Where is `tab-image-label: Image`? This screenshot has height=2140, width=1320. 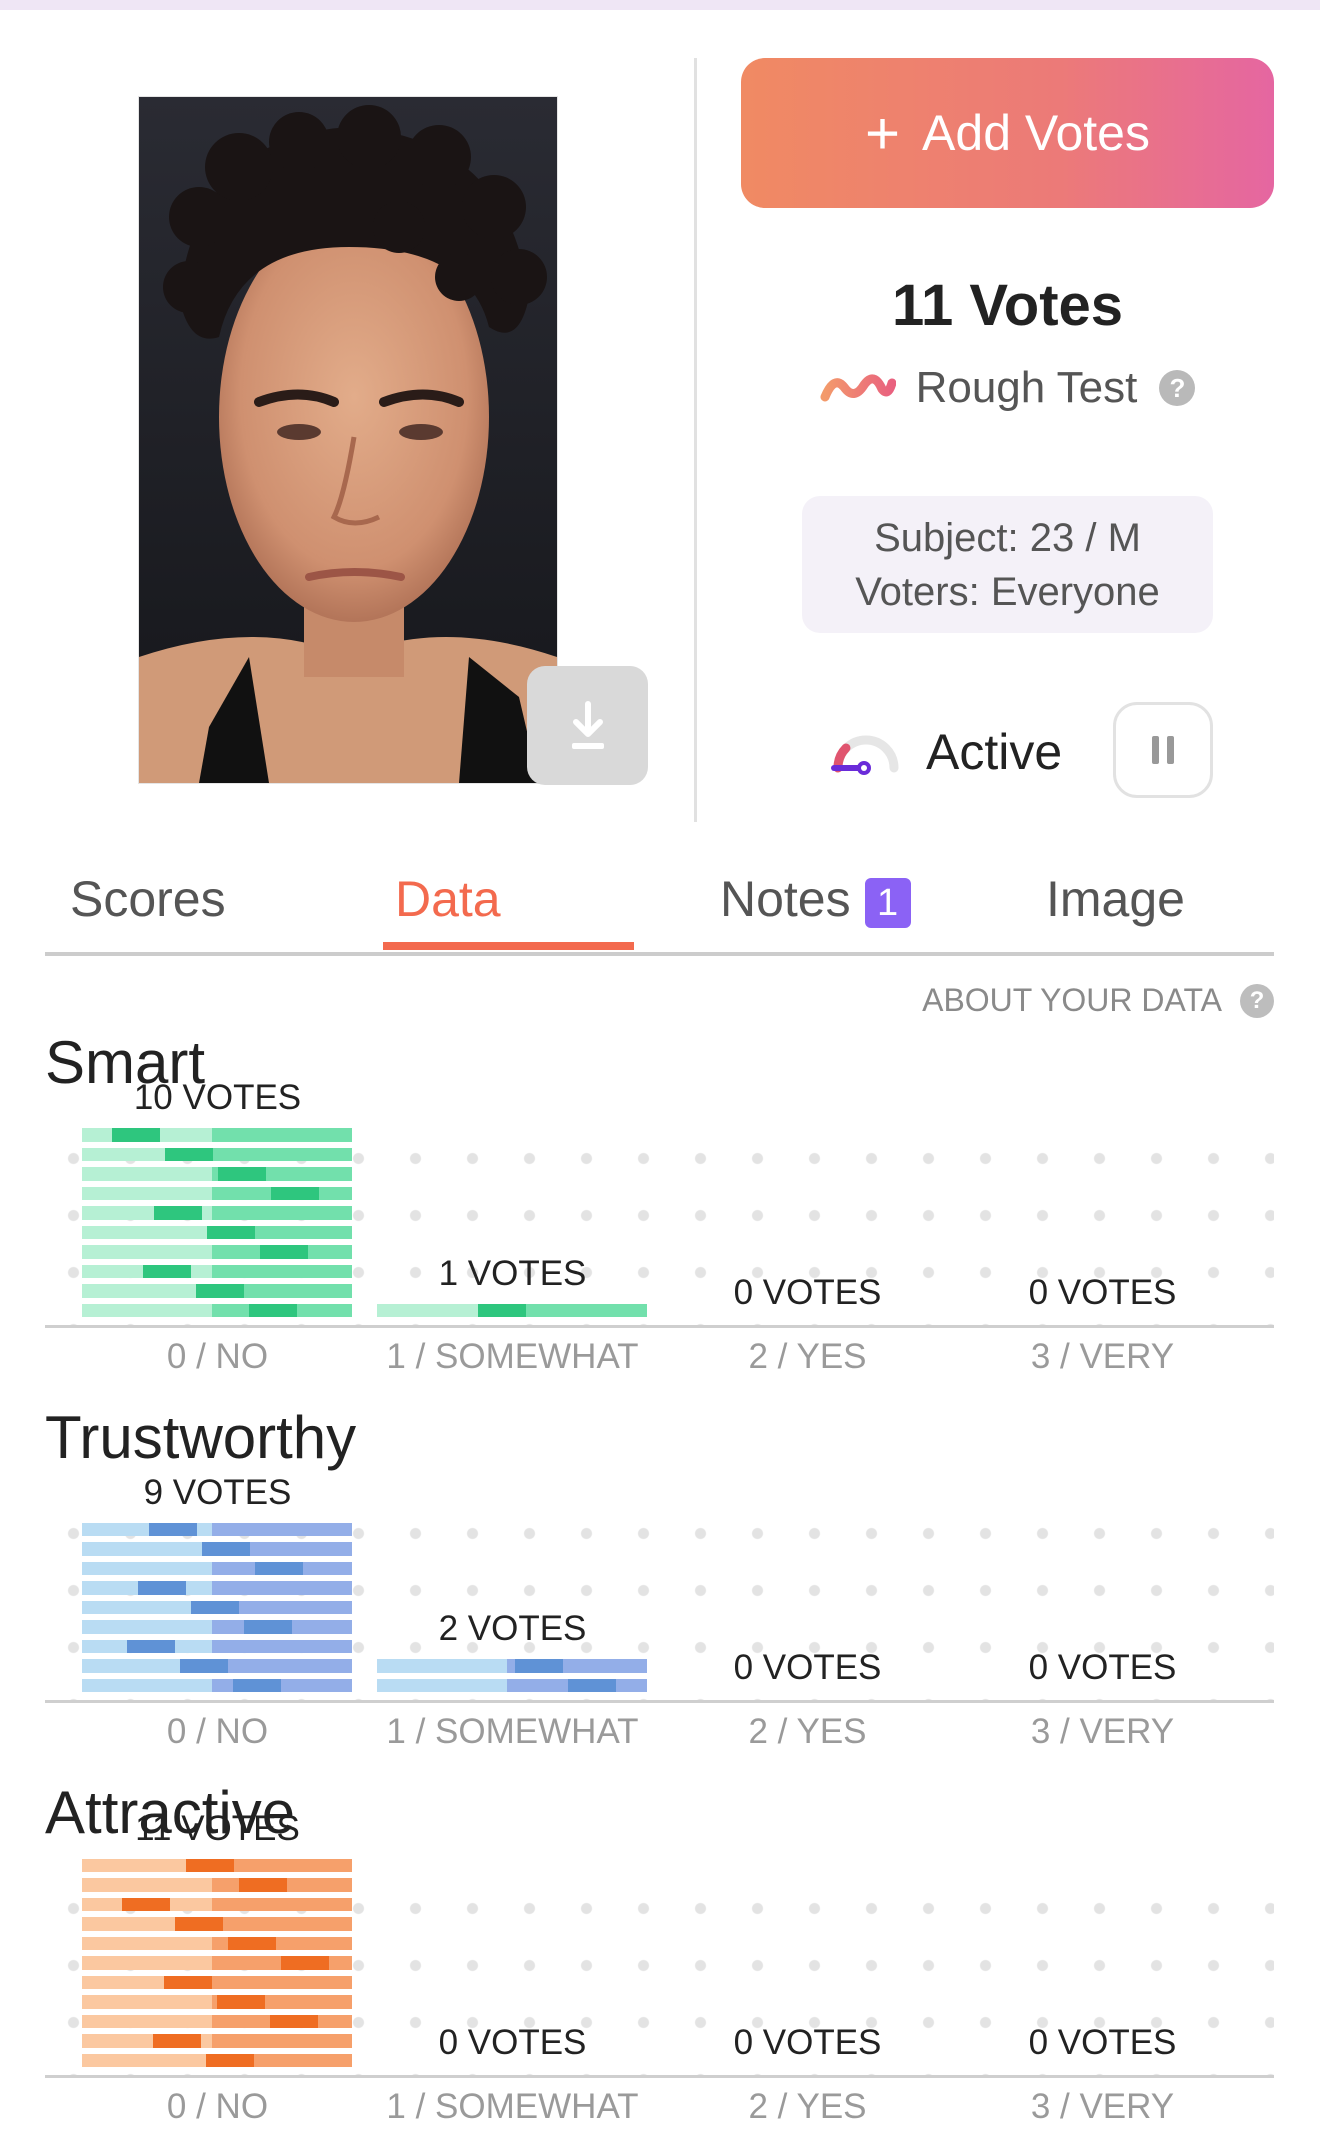
tab-image-label: Image is located at coordinates (1115, 899).